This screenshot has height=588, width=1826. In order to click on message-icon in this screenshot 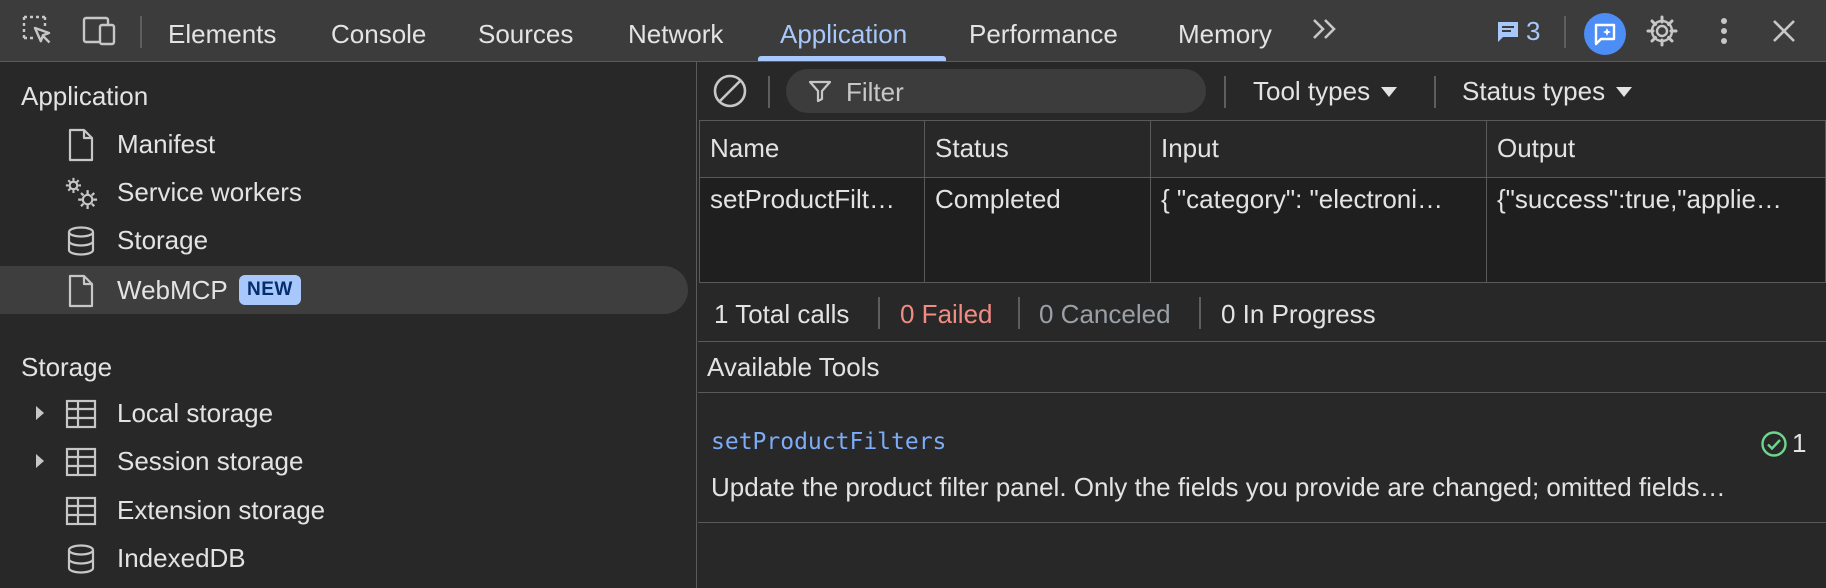, I will do `click(1508, 31)`.